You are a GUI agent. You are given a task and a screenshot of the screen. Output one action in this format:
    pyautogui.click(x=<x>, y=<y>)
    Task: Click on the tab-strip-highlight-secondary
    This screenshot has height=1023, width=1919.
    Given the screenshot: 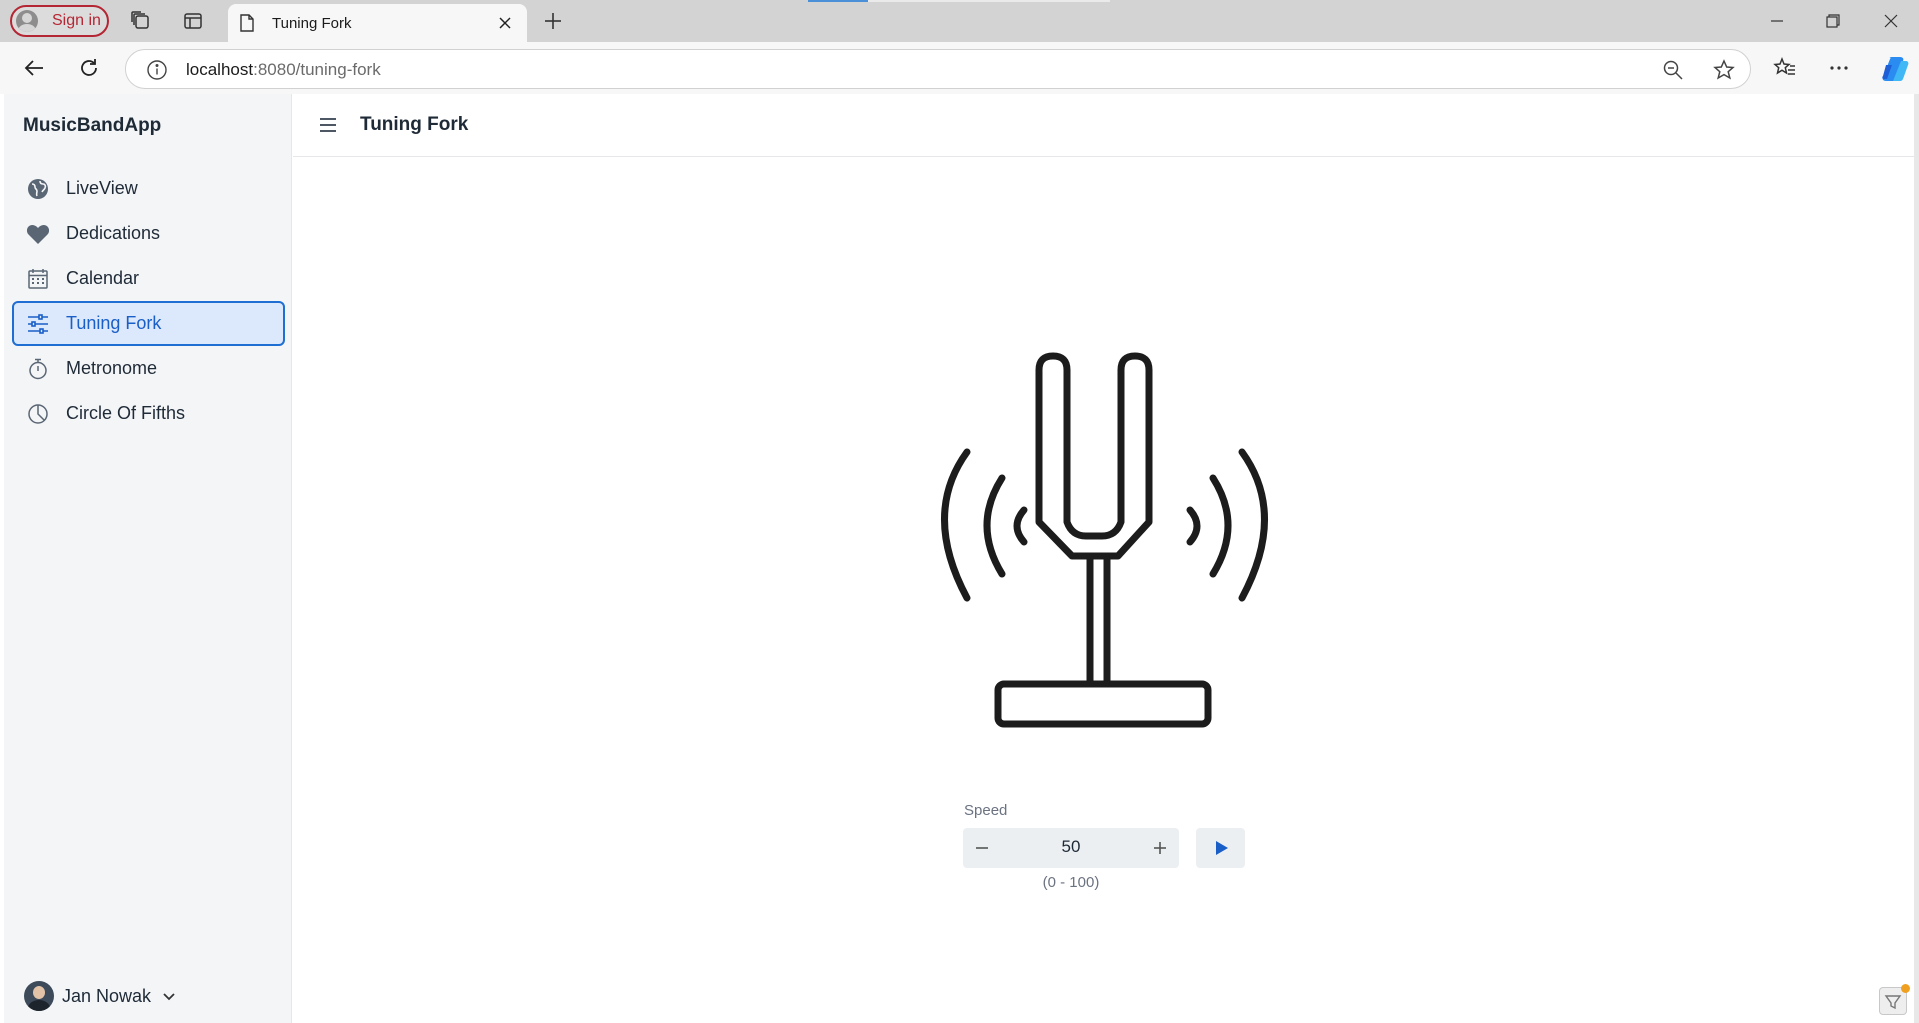 What is the action you would take?
    pyautogui.click(x=989, y=1)
    